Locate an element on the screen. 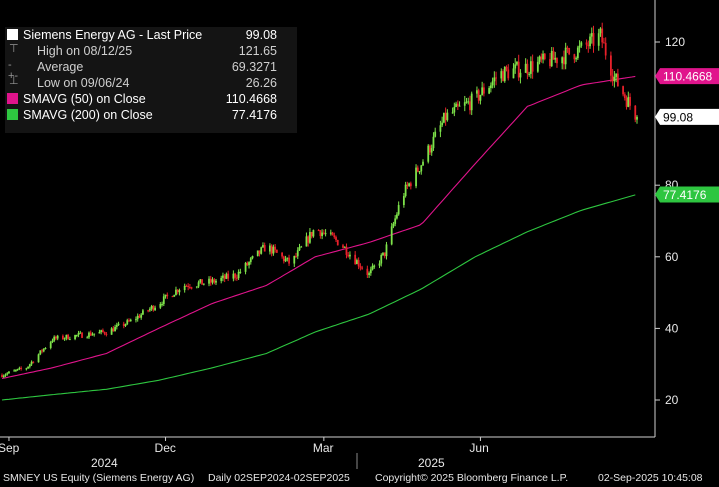  x-year-label: 2024 is located at coordinates (104, 463).